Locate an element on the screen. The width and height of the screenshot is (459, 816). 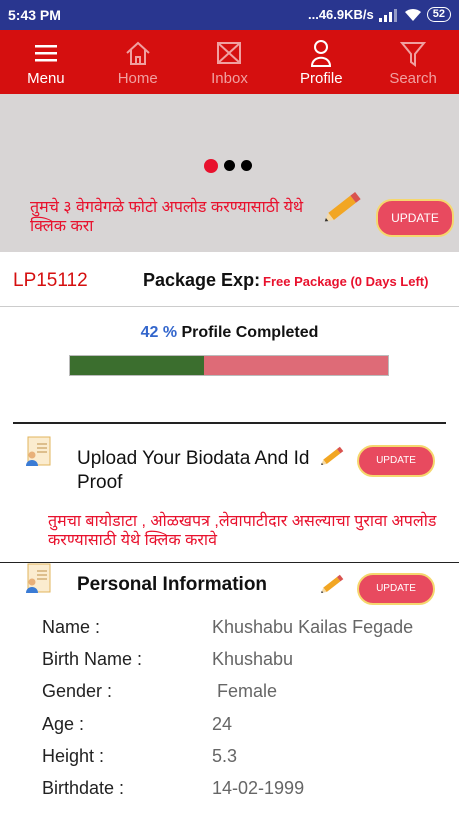
profile-icon is located at coordinates (321, 53).